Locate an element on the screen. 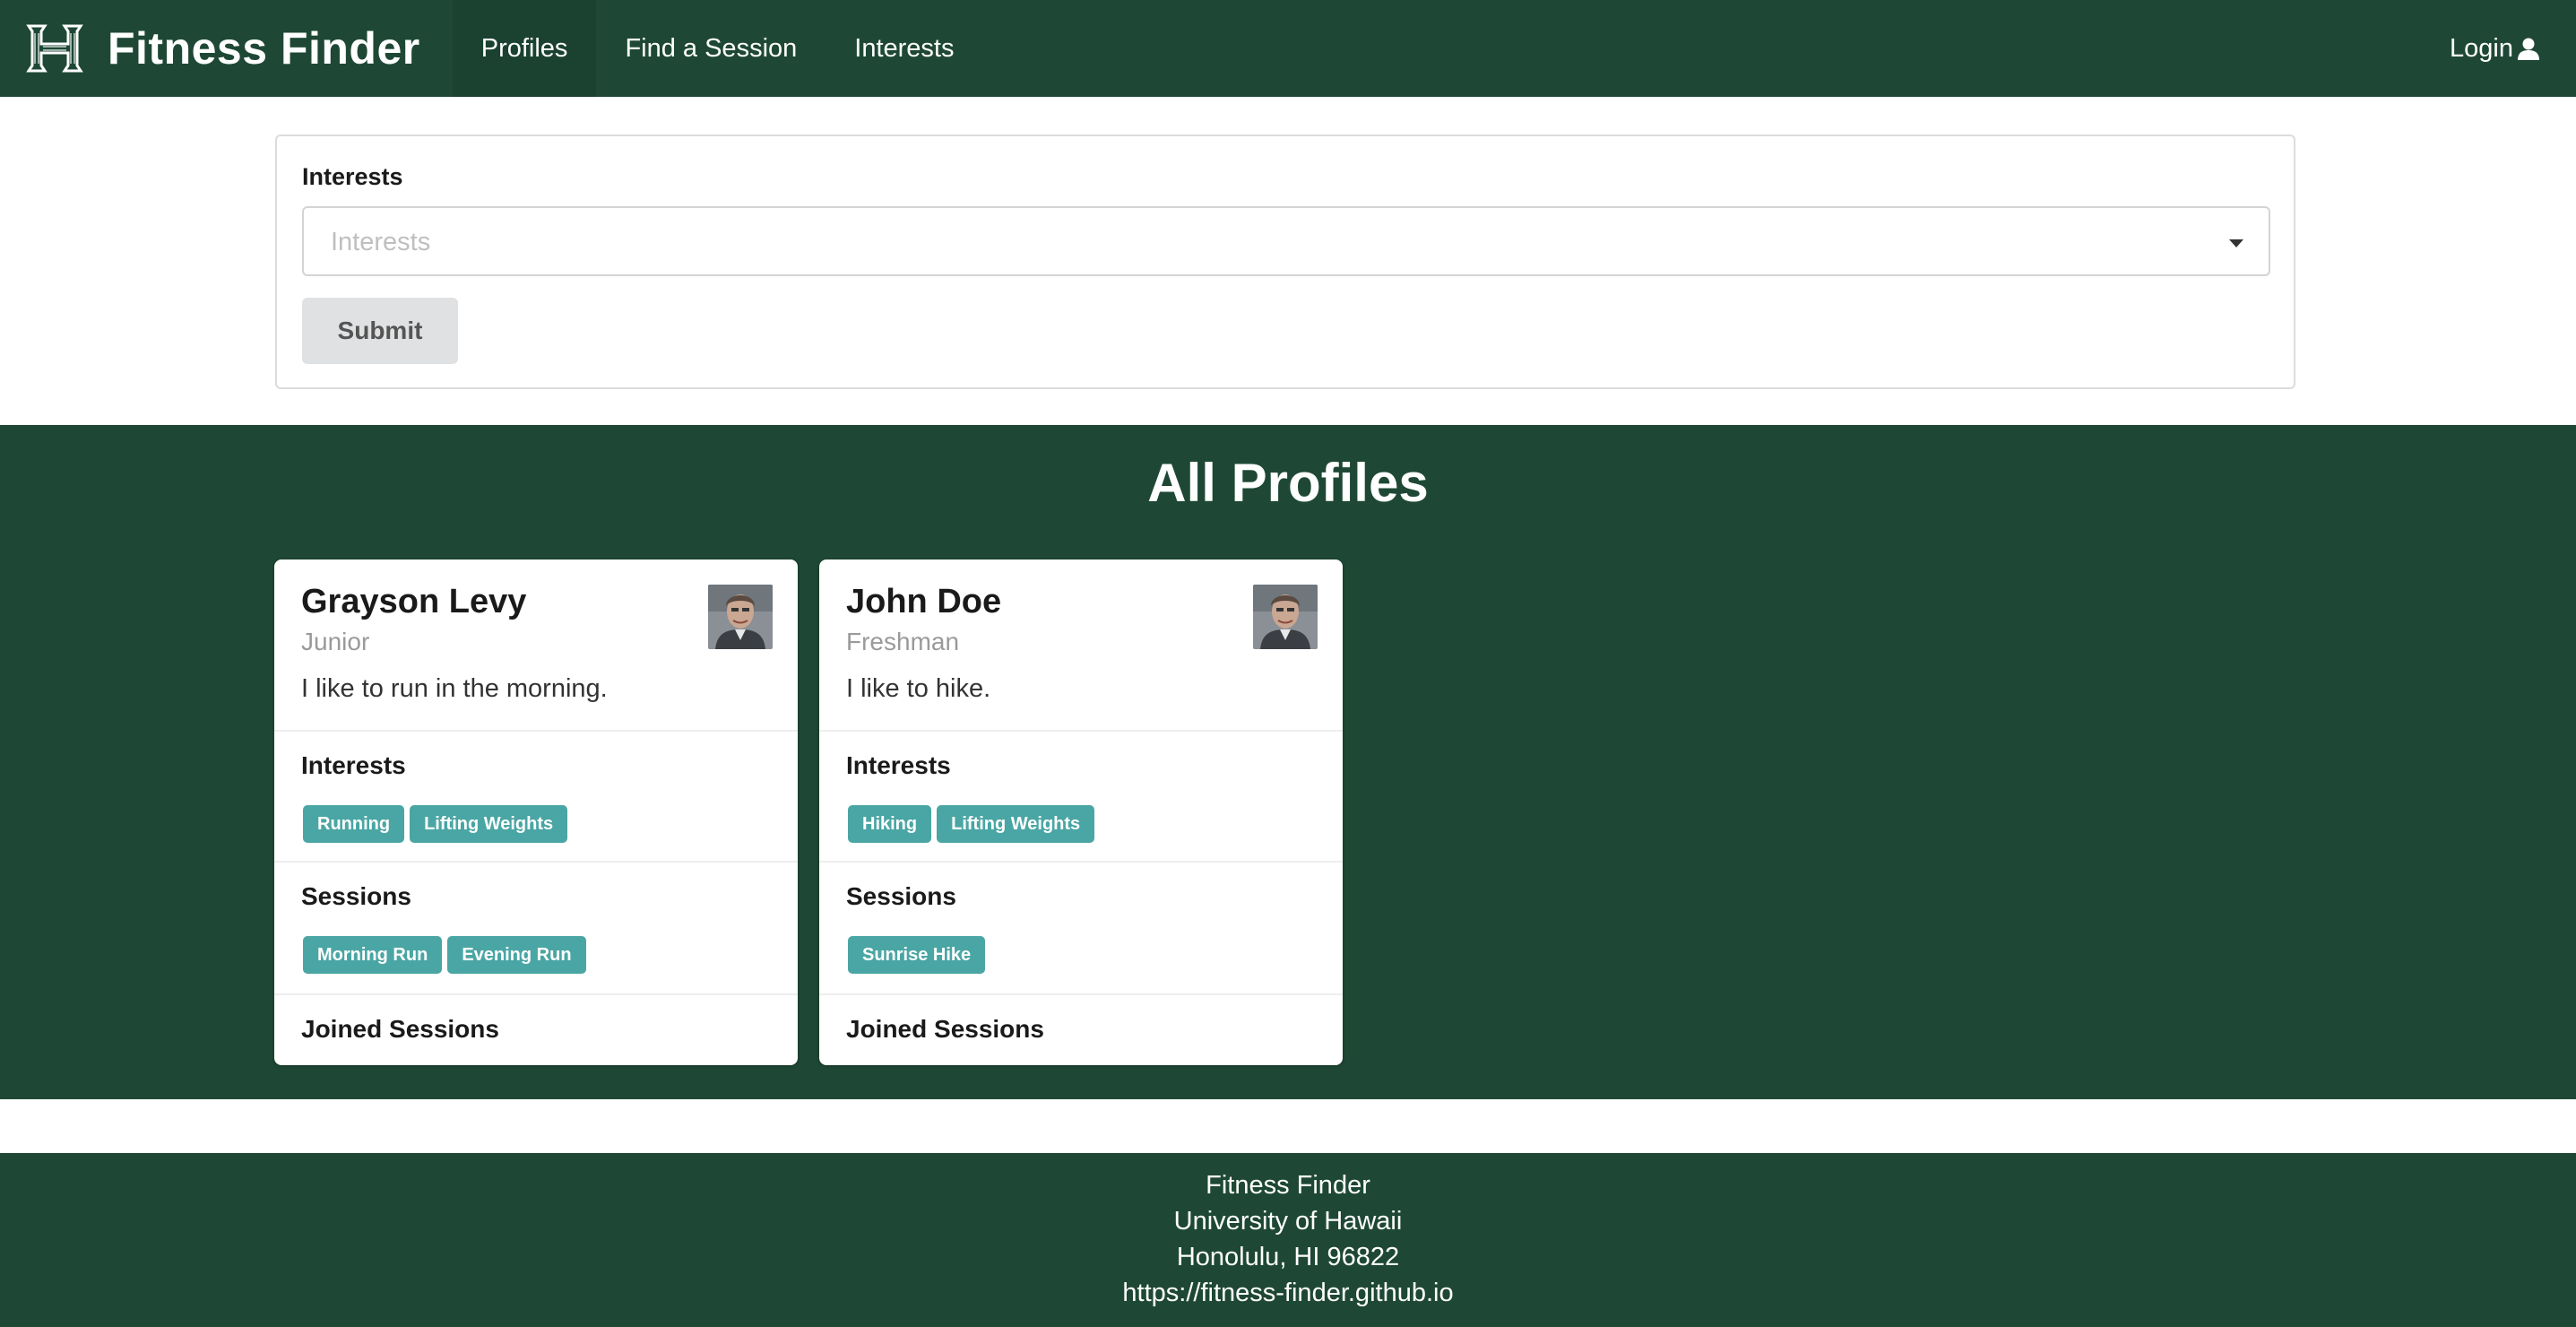 The width and height of the screenshot is (2576, 1327). interests-dropdown: Interests is located at coordinates (1286, 241).